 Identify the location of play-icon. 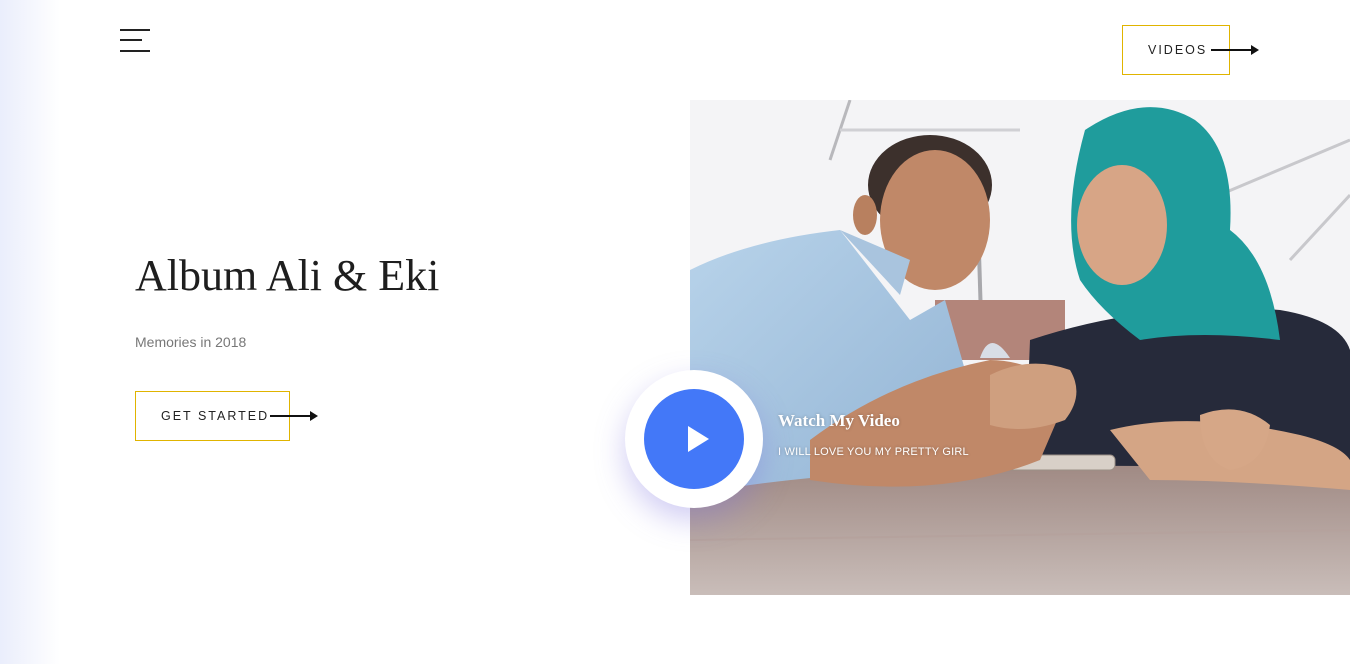
(698, 439).